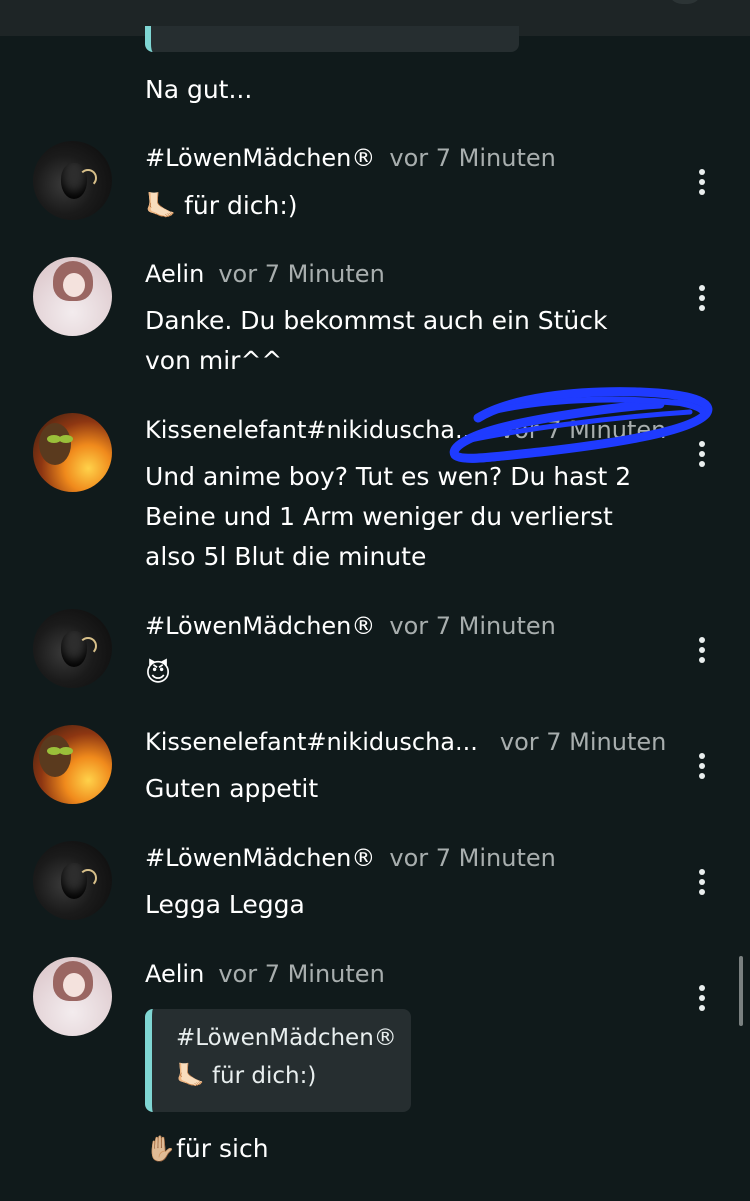  I want to click on message-text: 😈, so click(158, 672).